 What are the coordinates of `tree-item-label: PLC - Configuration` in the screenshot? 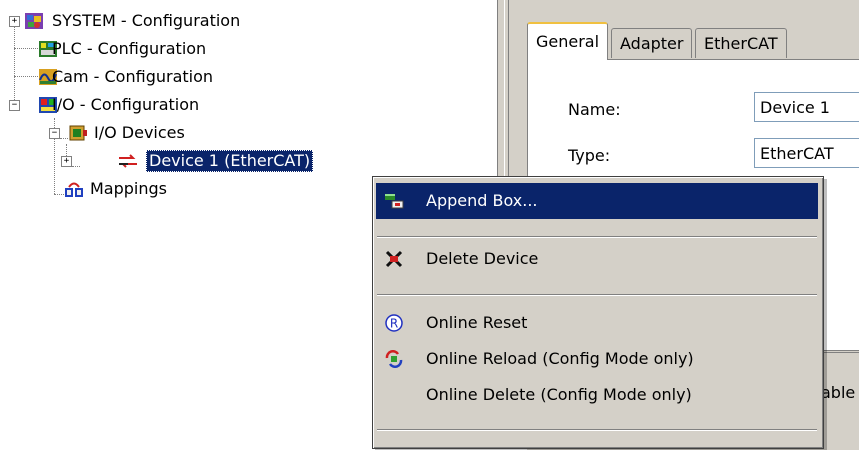 It's located at (129, 48).